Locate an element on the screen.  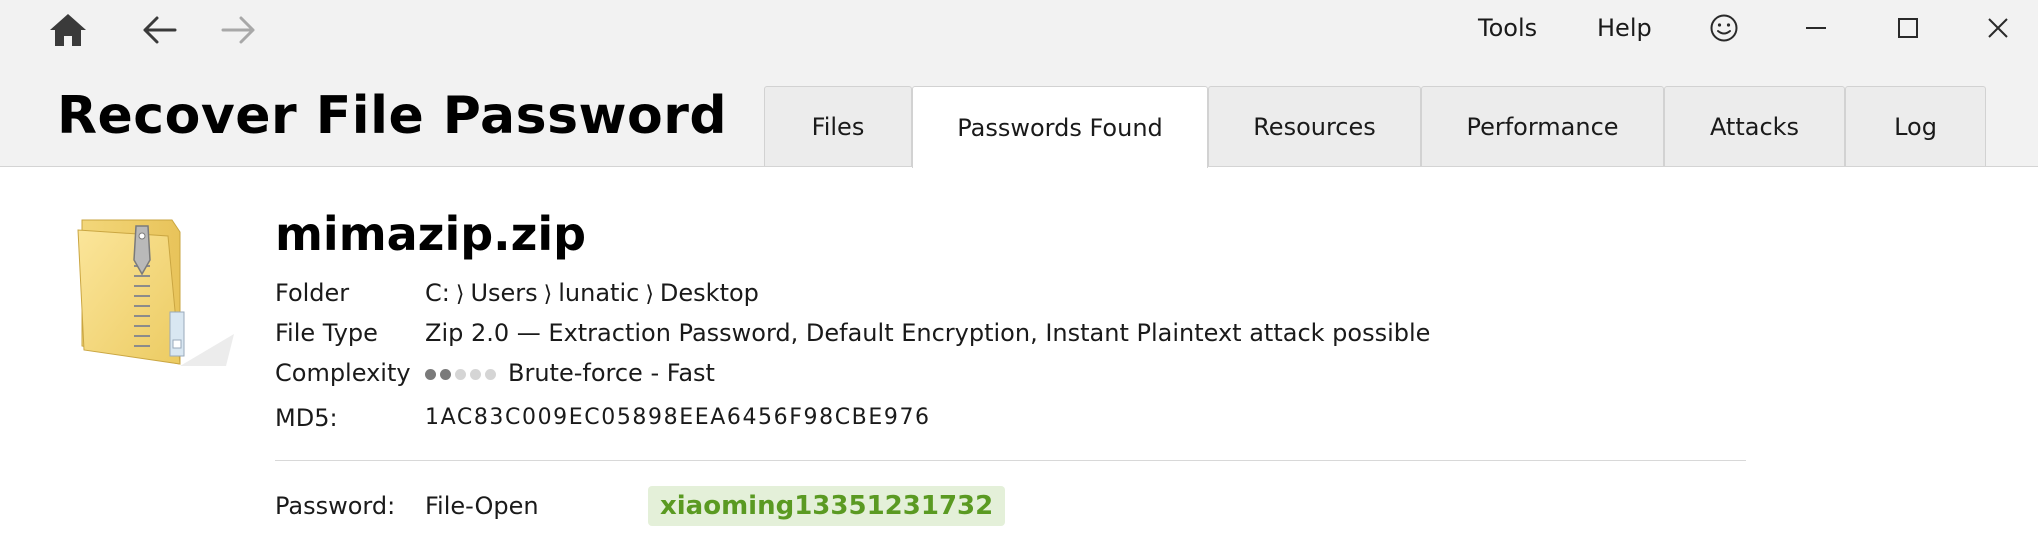
tab-log: Log is located at coordinates (1915, 126).